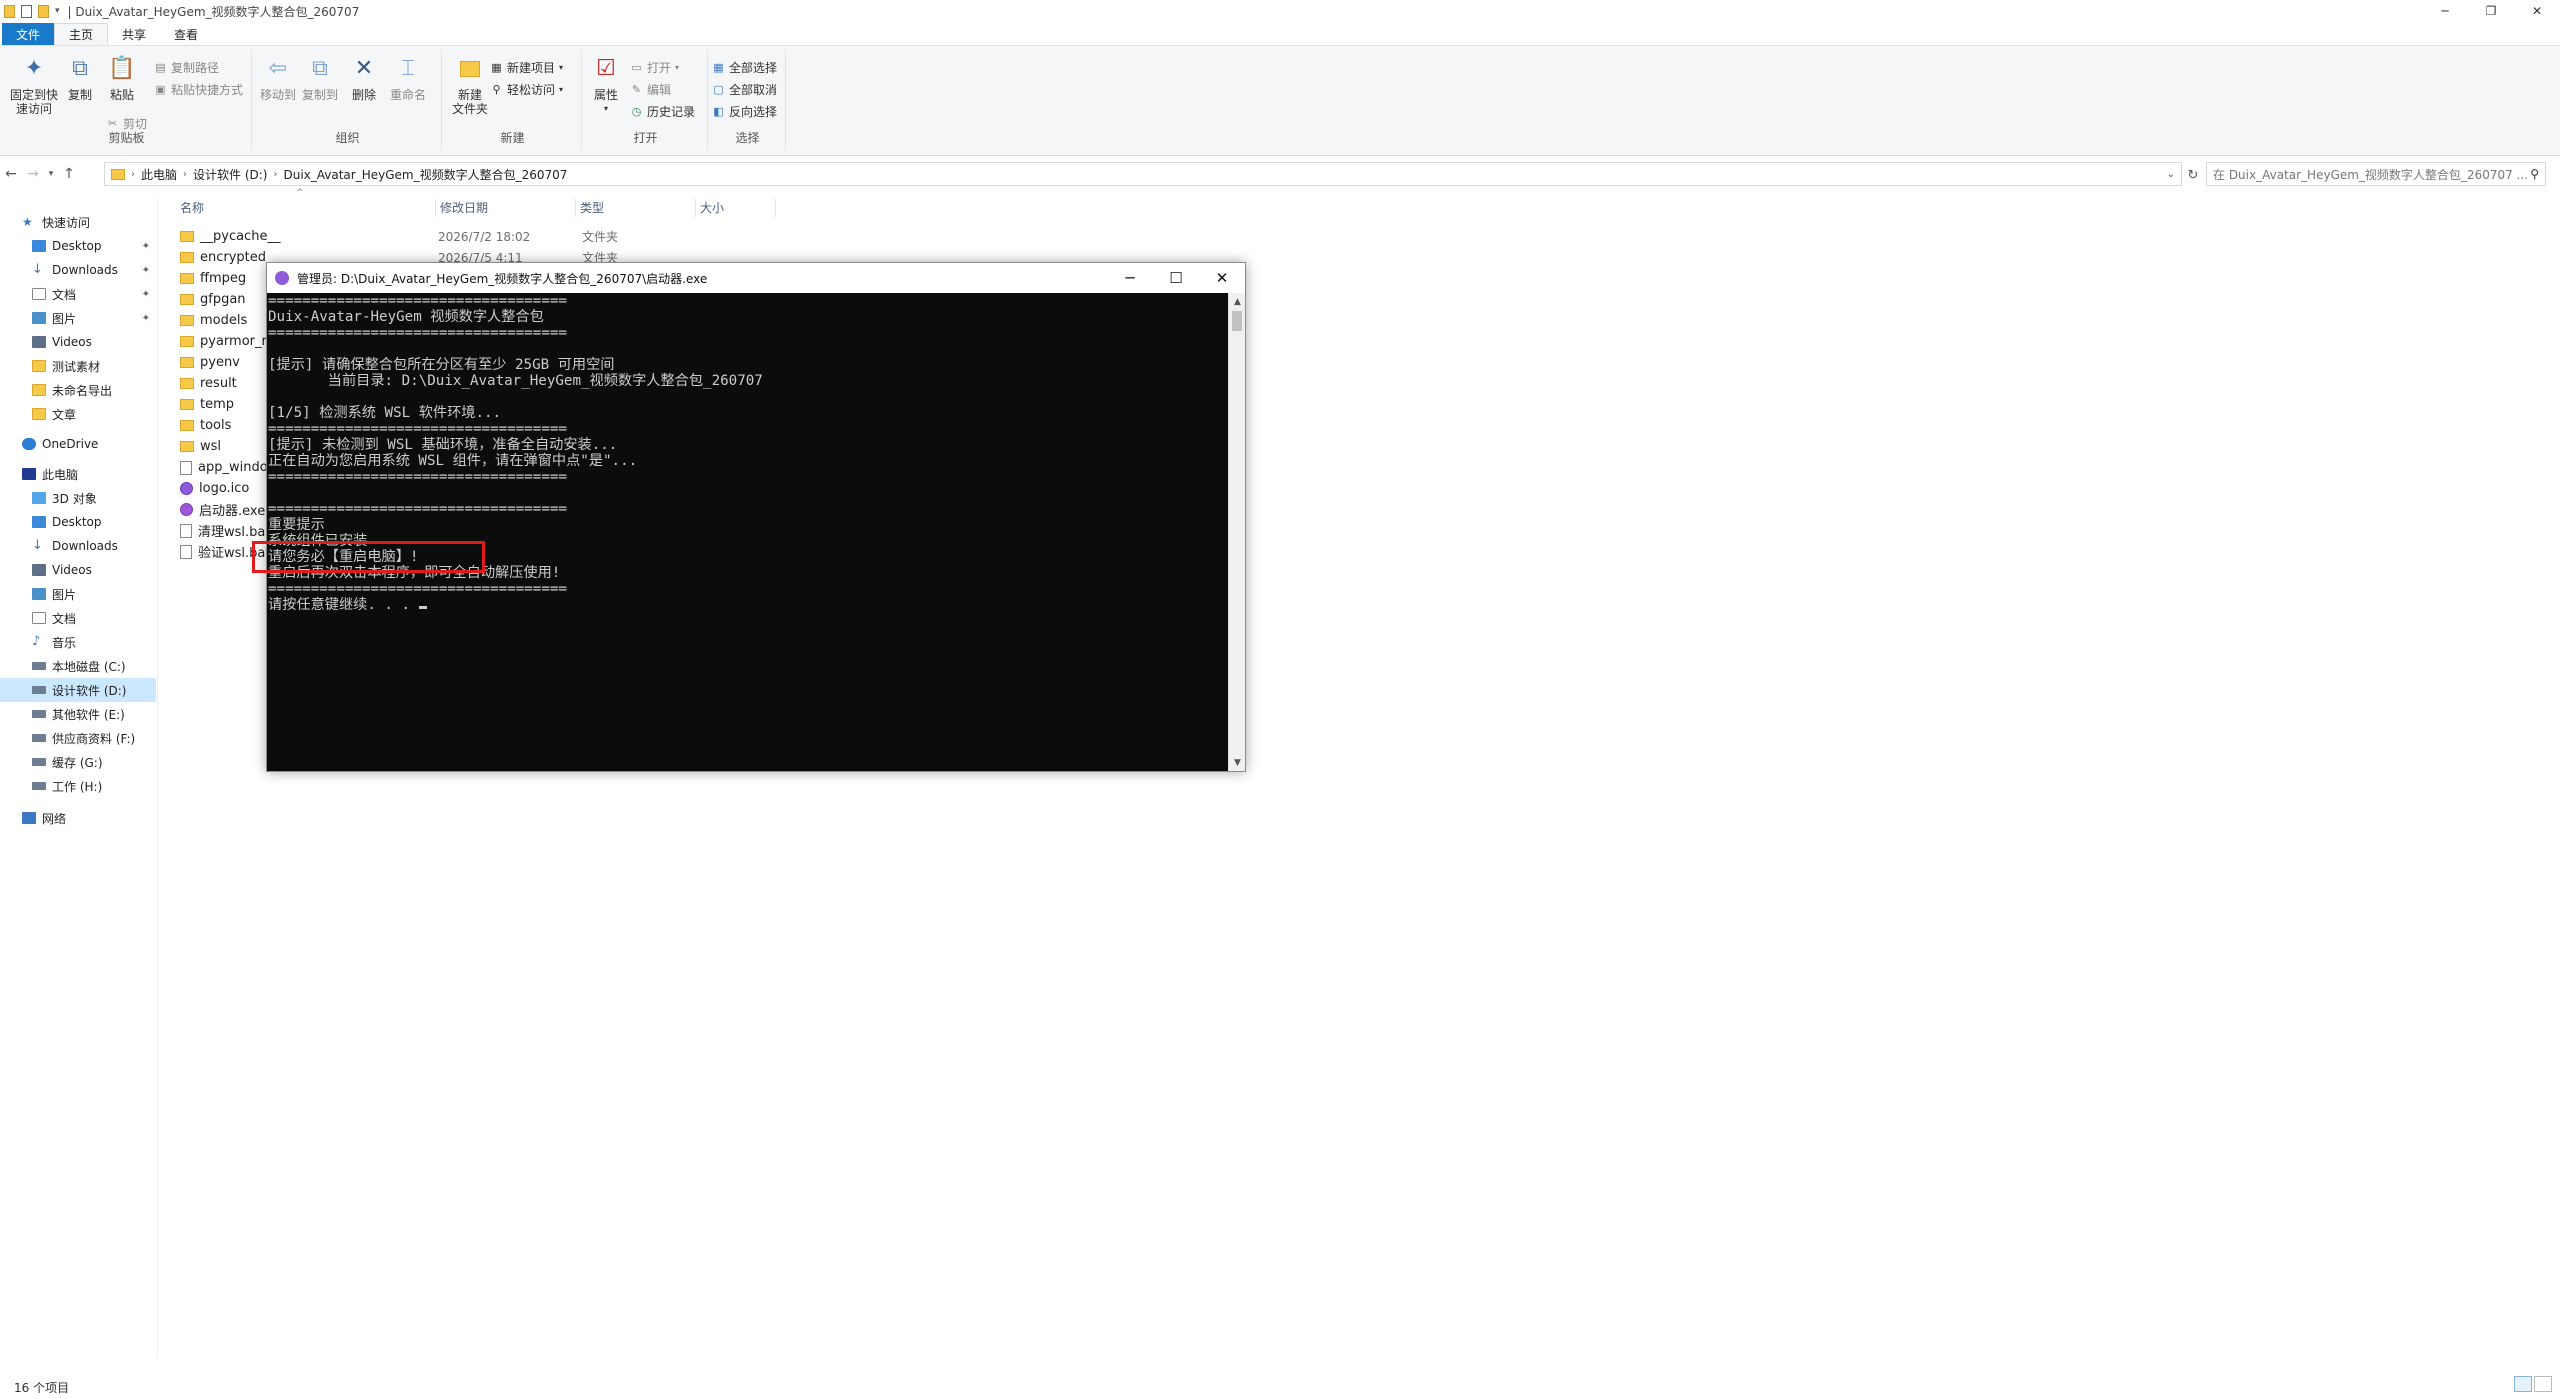 This screenshot has width=2560, height=1399. What do you see at coordinates (223, 278) in the screenshot?
I see `file-name: ffmpeg` at bounding box center [223, 278].